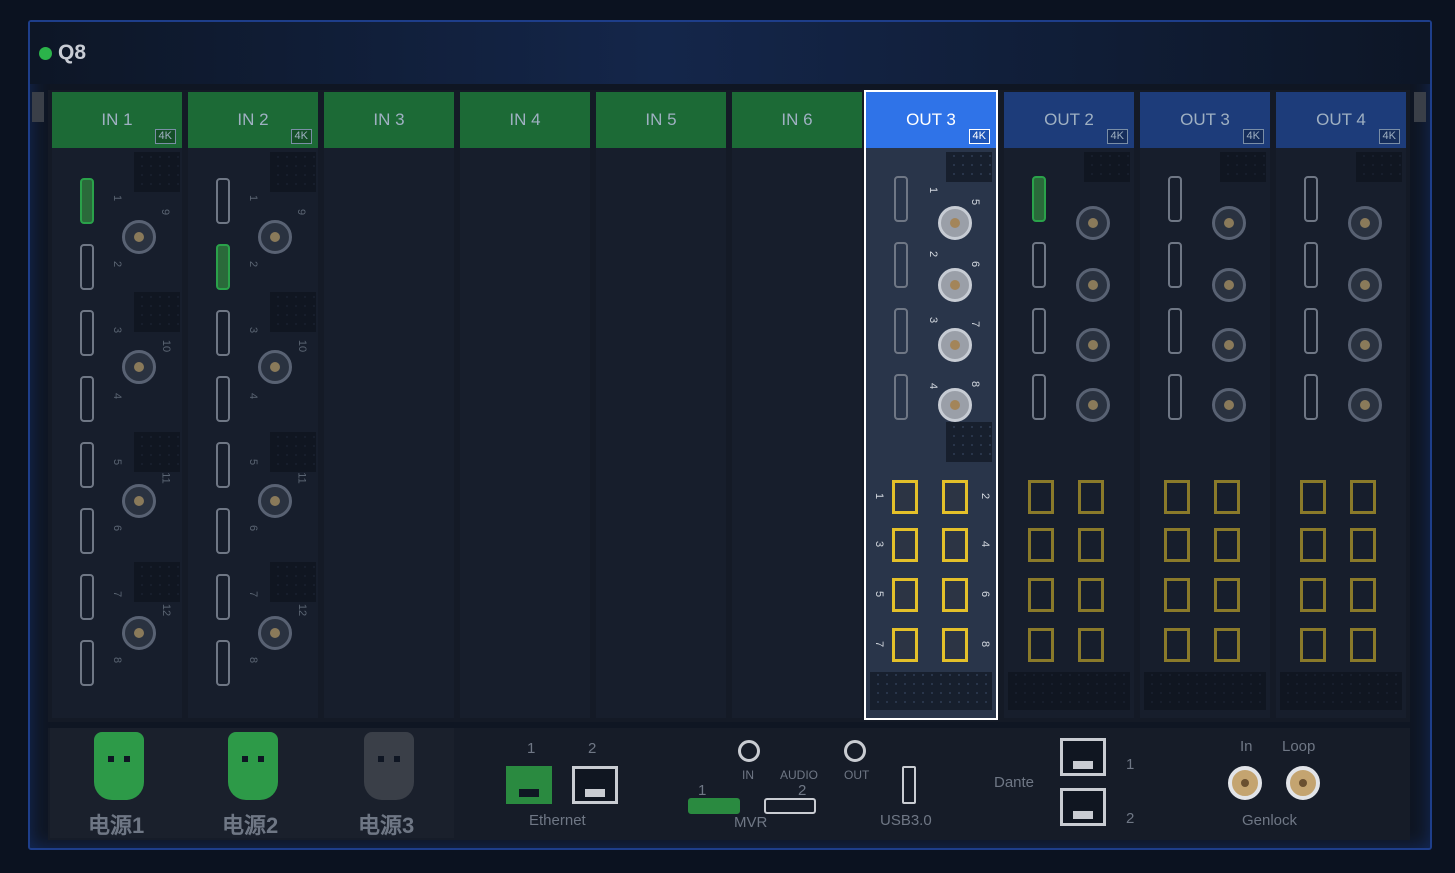 This screenshot has height=873, width=1455. What do you see at coordinates (797, 405) in the screenshot?
I see `slot-in-6: IN 6` at bounding box center [797, 405].